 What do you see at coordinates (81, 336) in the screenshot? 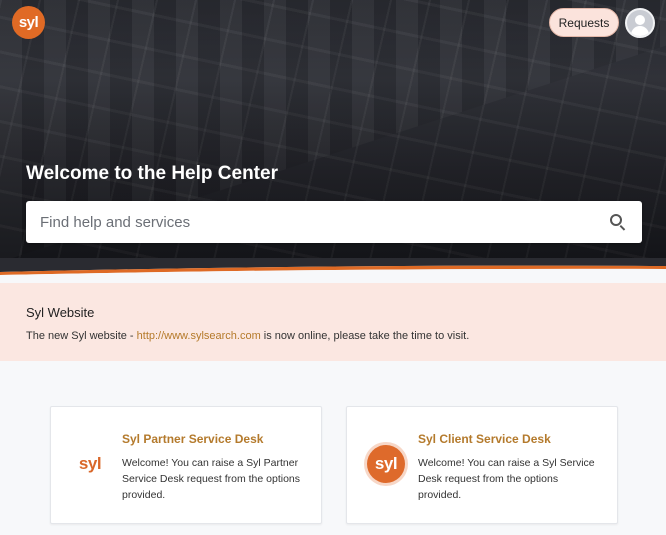
I see `announcement-text-before: The new Syl website -` at bounding box center [81, 336].